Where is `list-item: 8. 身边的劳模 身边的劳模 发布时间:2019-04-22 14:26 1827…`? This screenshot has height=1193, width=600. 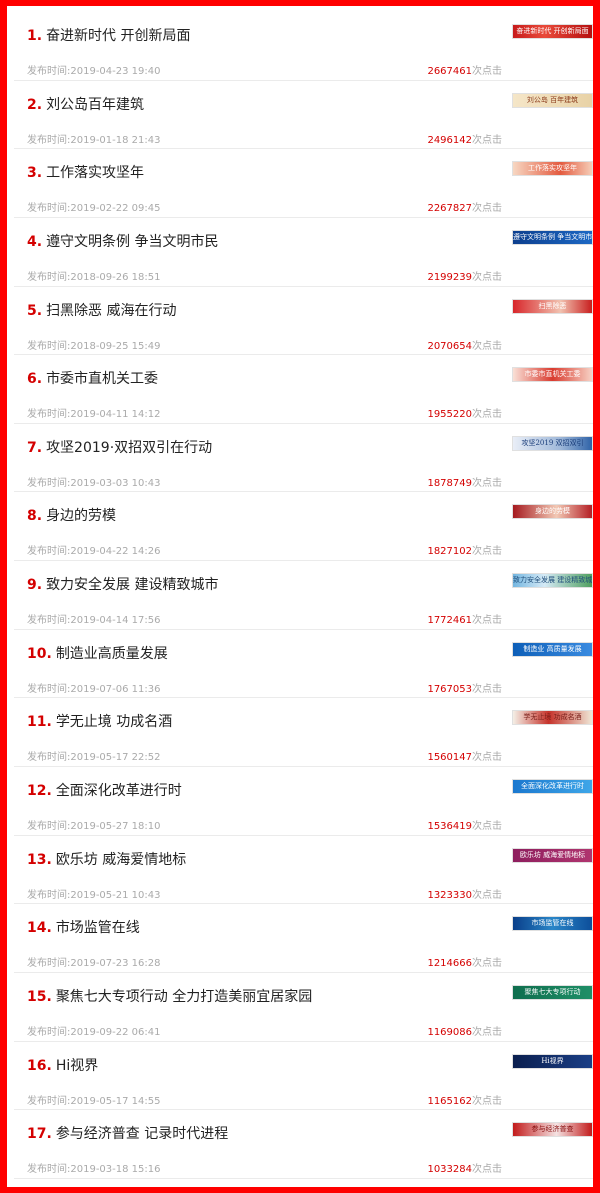
list-item: 8. 身边的劳模 身边的劳模 发布时间:2019-04-22 14:26 1827… is located at coordinates (303, 527).